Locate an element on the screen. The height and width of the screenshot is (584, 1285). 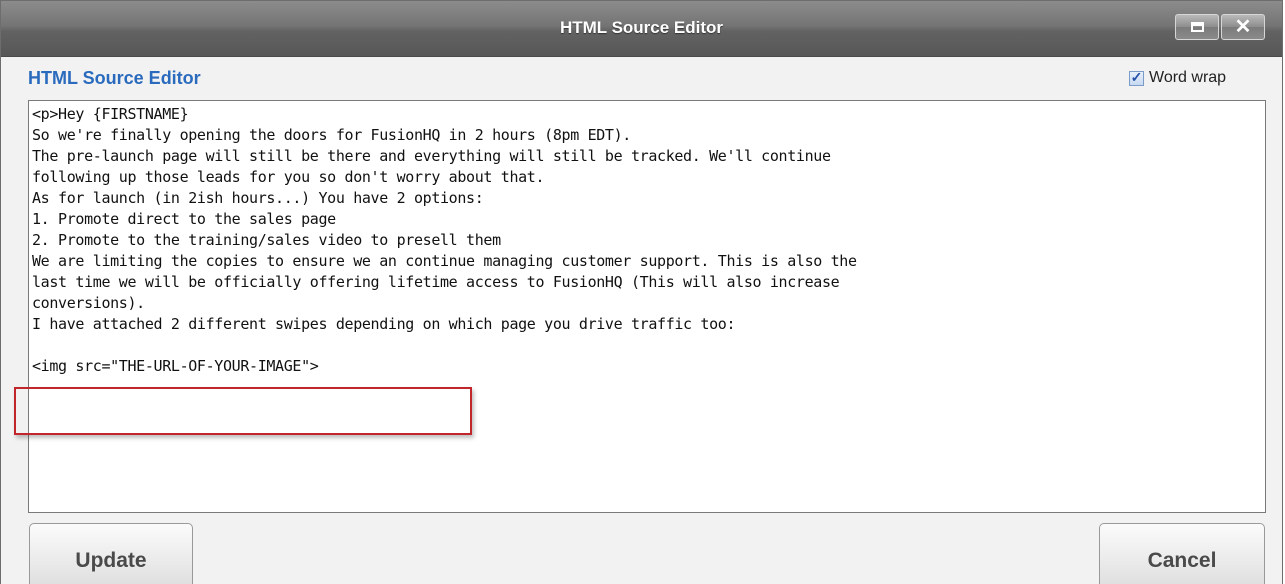
title-bar: HTML Source Editor ✕ is located at coordinates (641, 29).